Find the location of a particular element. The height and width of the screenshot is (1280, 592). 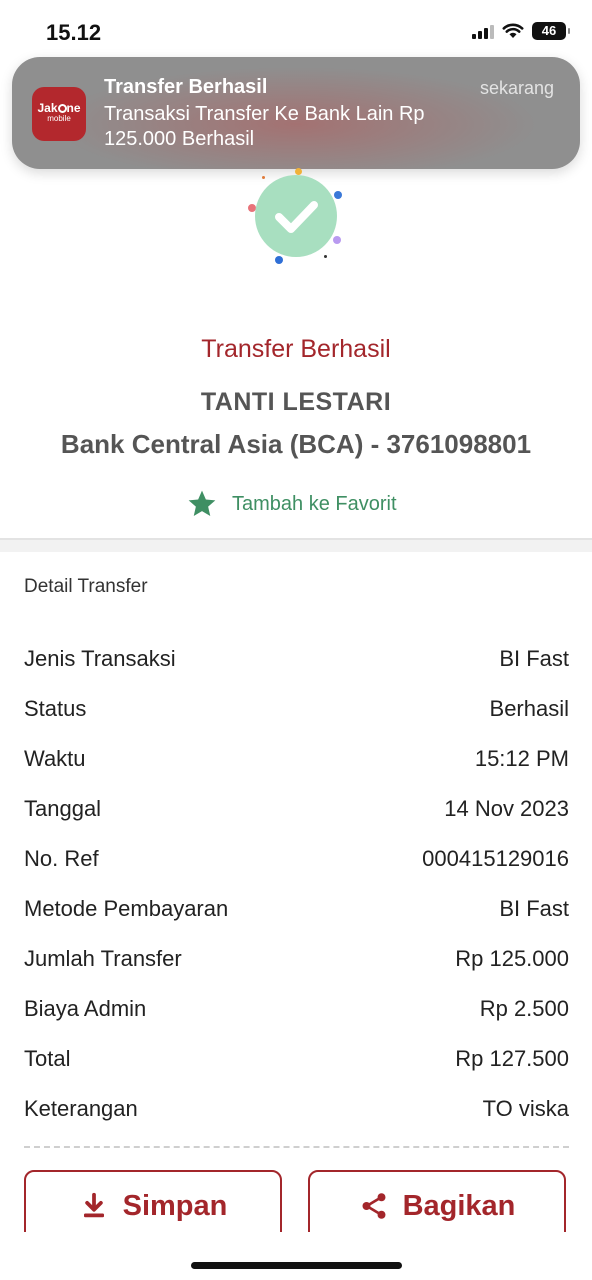

detail-row: Status Berhasil is located at coordinates (296, 709).